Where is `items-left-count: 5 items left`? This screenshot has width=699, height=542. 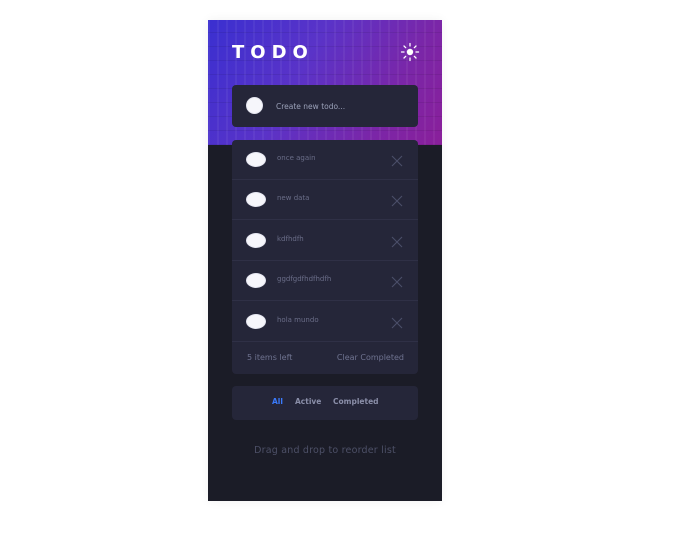 items-left-count: 5 items left is located at coordinates (270, 357).